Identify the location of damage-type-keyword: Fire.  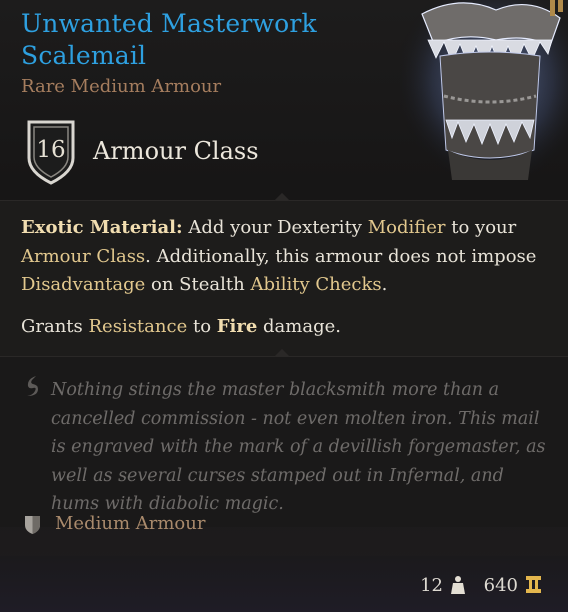
(237, 326).